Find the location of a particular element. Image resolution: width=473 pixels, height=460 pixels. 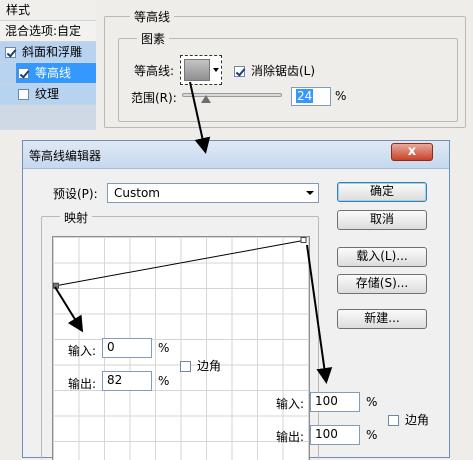

contour-picker is located at coordinates (201, 70).